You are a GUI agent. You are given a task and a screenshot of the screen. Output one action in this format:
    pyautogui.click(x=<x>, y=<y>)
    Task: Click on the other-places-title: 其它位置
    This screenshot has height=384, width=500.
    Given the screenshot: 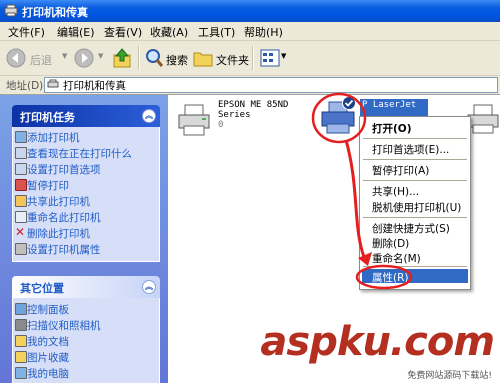 What is the action you would take?
    pyautogui.click(x=42, y=288)
    